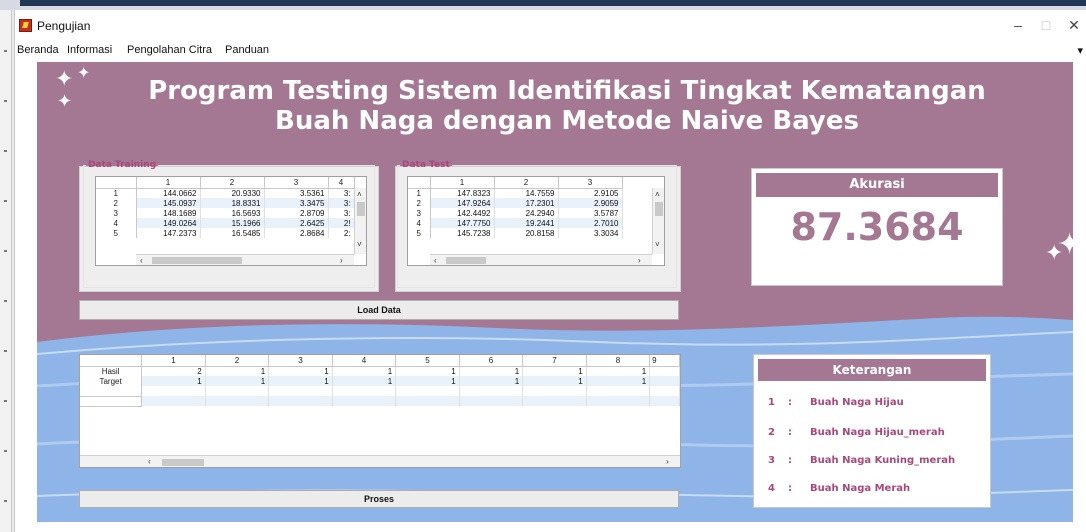 The width and height of the screenshot is (1086, 532). What do you see at coordinates (462, 193) in the screenshot?
I see `table-cell: 147.8323` at bounding box center [462, 193].